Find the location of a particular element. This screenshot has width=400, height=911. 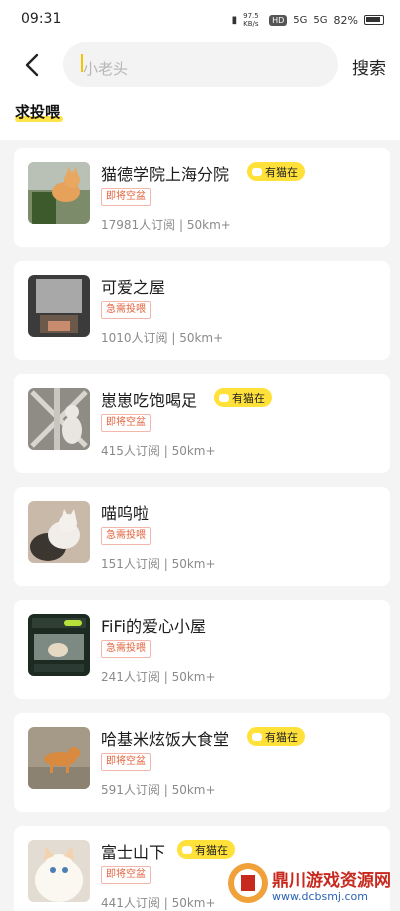

search-box is located at coordinates (200, 64).